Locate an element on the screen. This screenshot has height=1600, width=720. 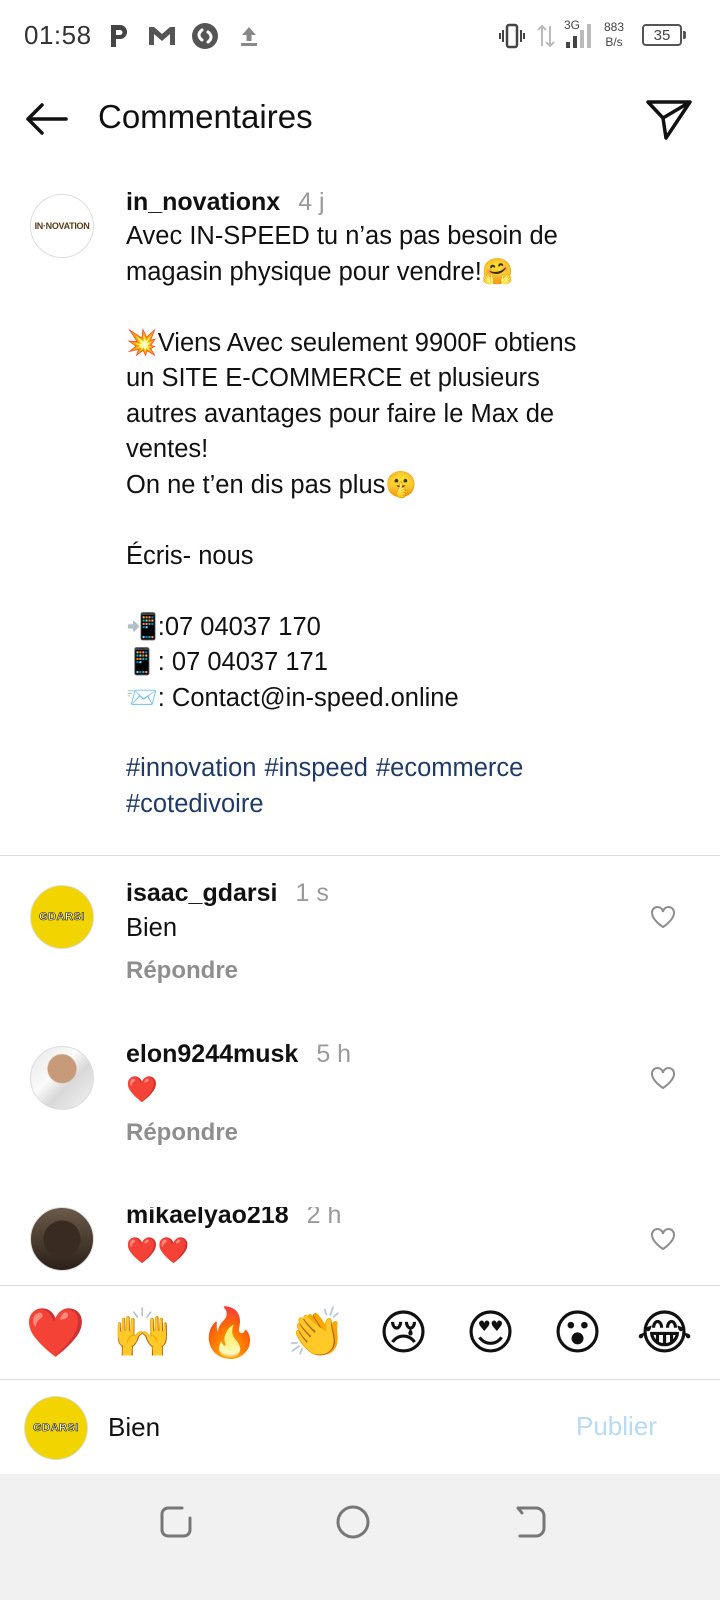
comment-item: GDARSI isaac_gdarsi 1 s Bien Répondre is located at coordinates (360, 957).